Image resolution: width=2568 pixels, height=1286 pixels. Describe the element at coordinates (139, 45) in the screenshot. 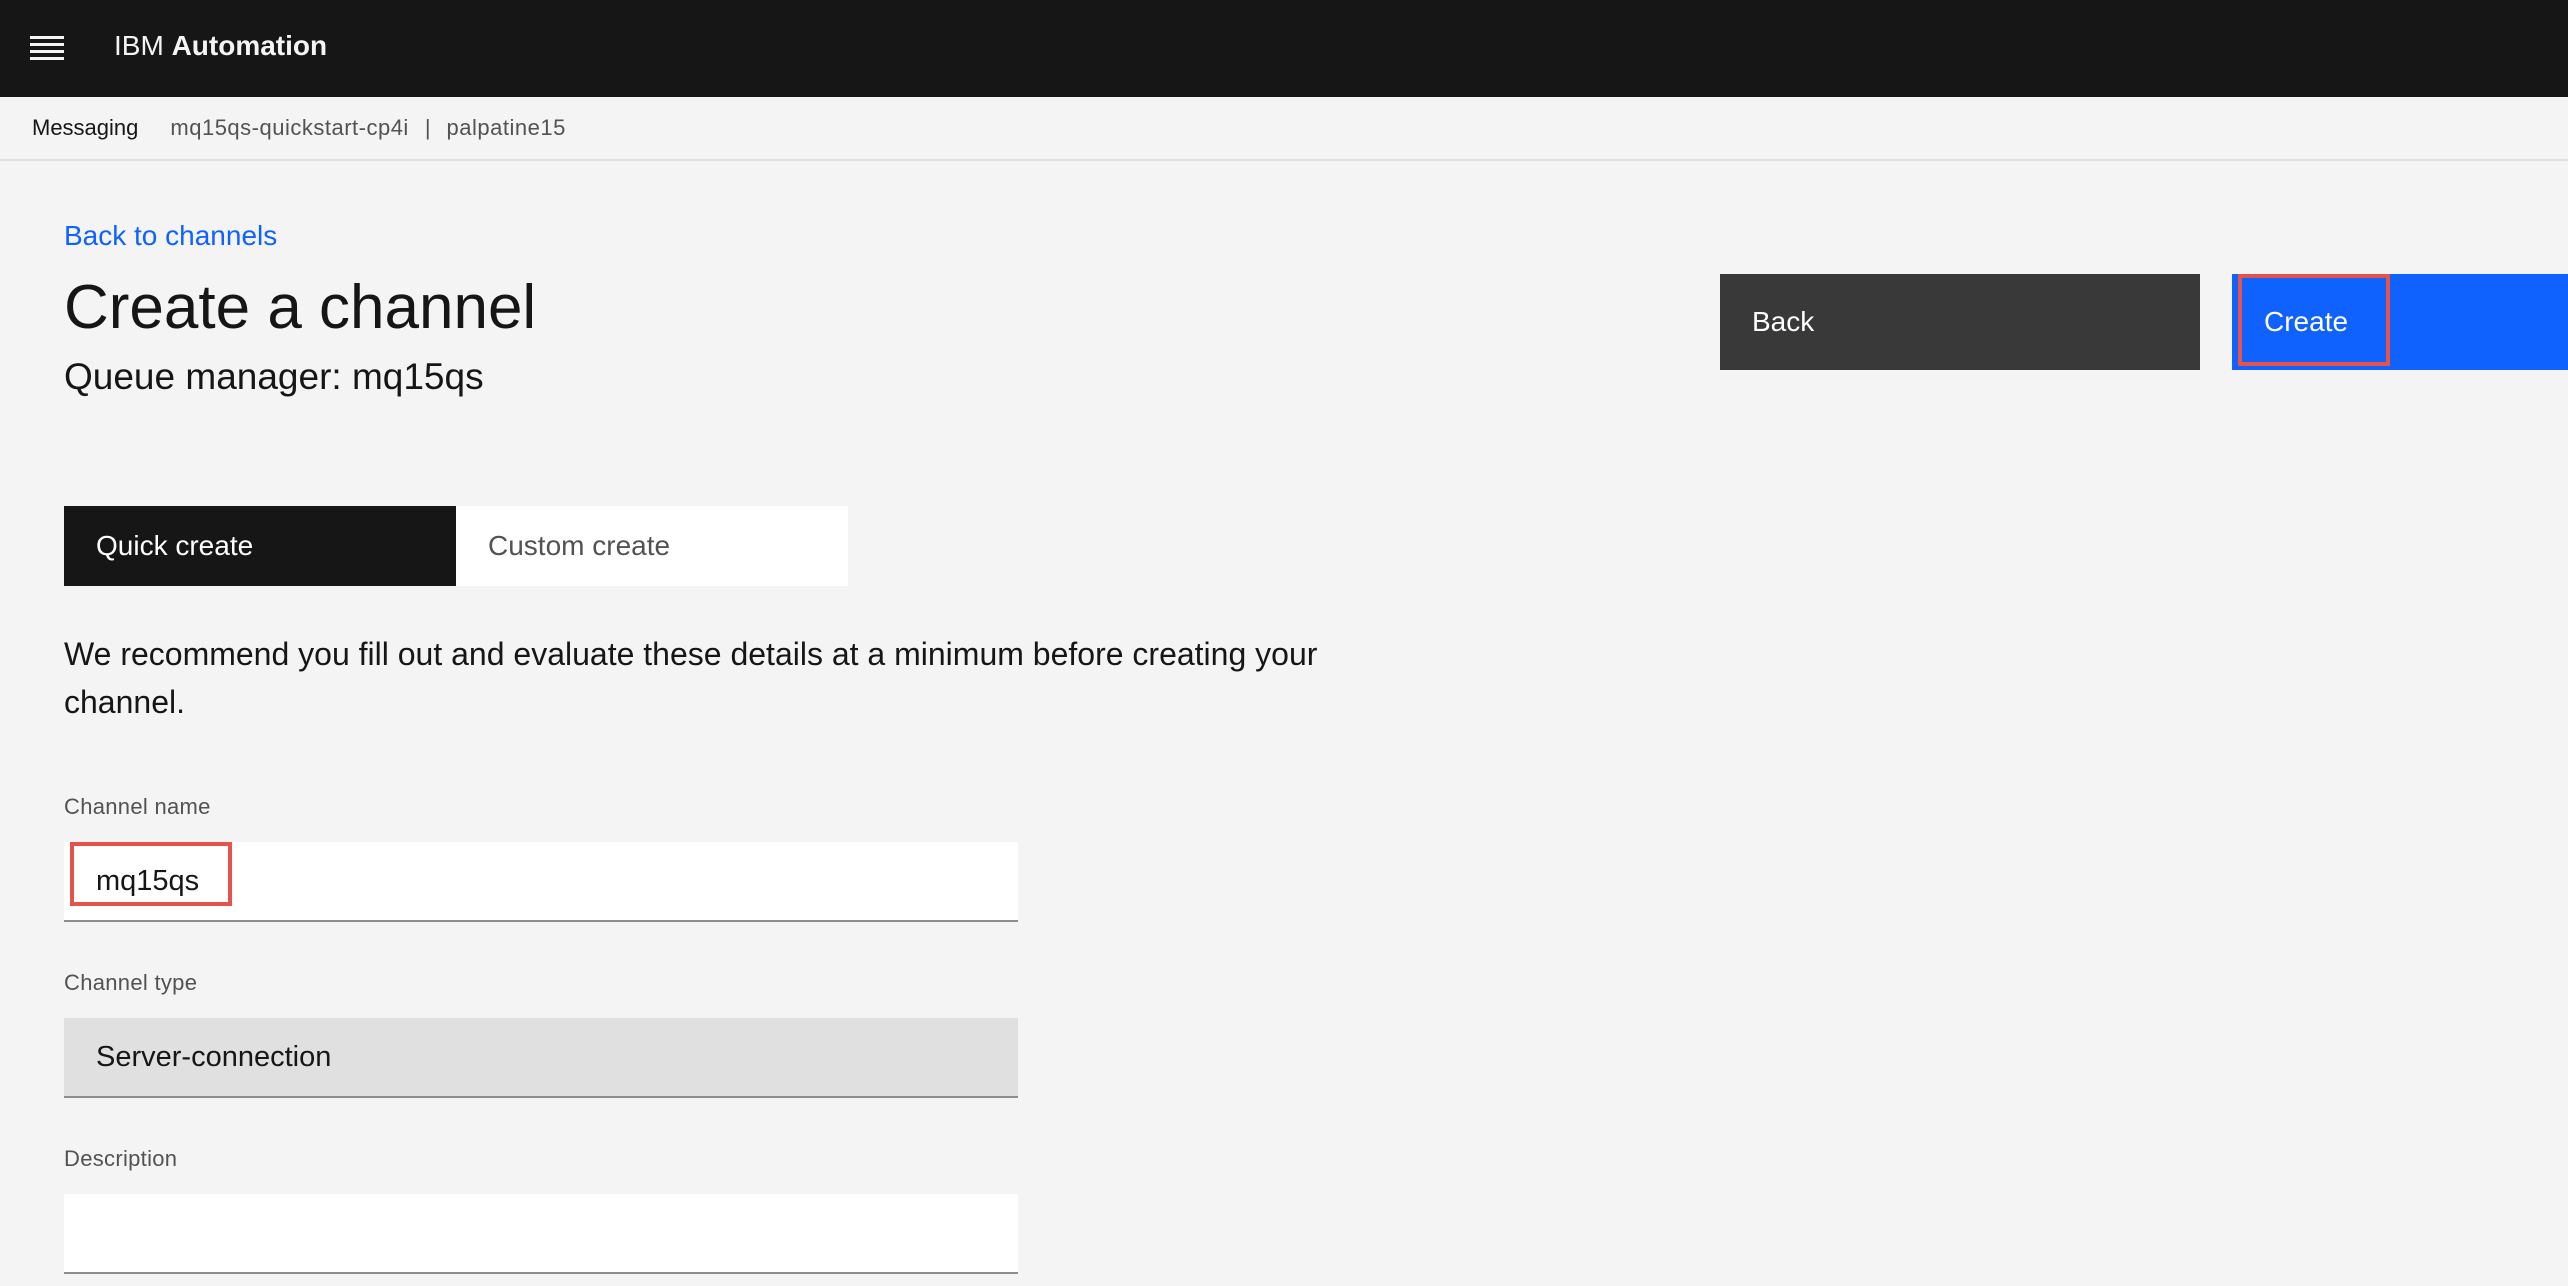

I see `brand-prefix: IBM` at that location.